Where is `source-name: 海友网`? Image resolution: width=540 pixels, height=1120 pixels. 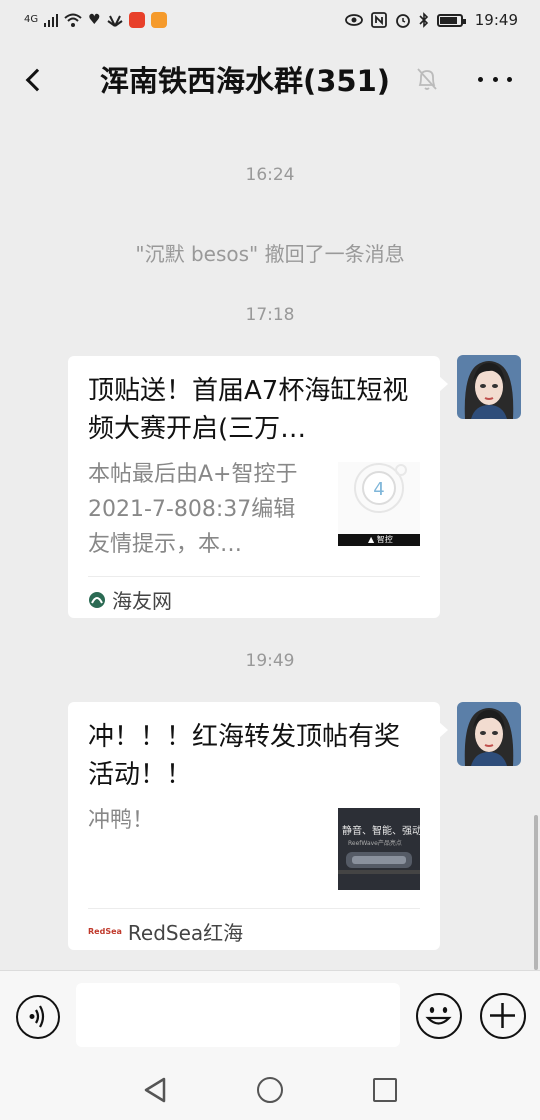 source-name: 海友网 is located at coordinates (142, 601).